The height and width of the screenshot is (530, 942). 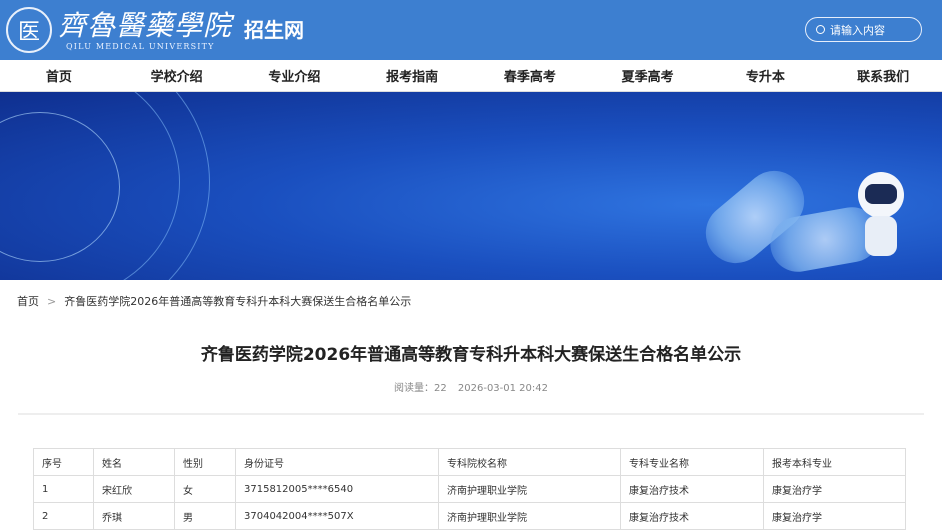 I want to click on header-cell: 报考本科专业, so click(x=834, y=462).